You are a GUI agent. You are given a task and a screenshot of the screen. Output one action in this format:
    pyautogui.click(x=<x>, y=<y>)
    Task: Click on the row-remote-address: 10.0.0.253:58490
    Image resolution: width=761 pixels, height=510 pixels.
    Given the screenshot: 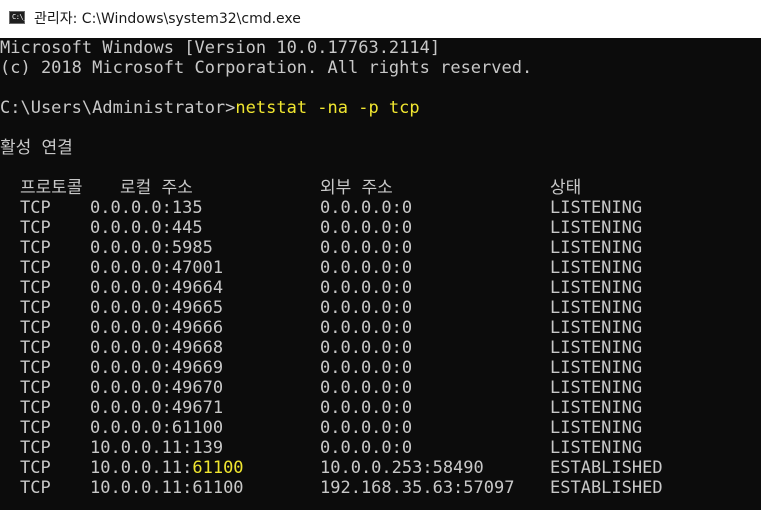 What is the action you would take?
    pyautogui.click(x=402, y=468)
    